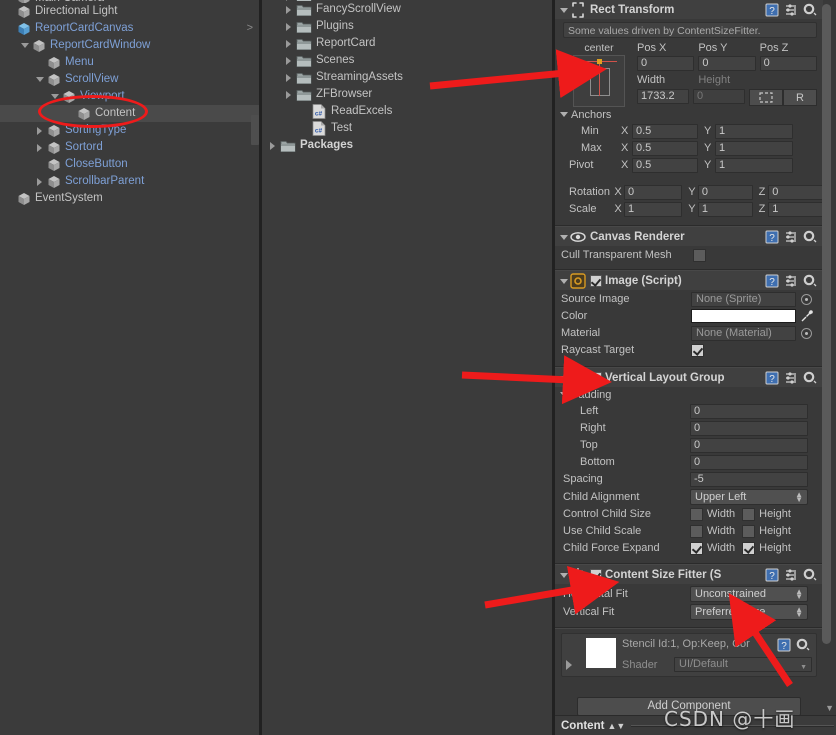 Image resolution: width=836 pixels, height=735 pixels. What do you see at coordinates (743, 333) in the screenshot?
I see `material-field: None (Material)` at bounding box center [743, 333].